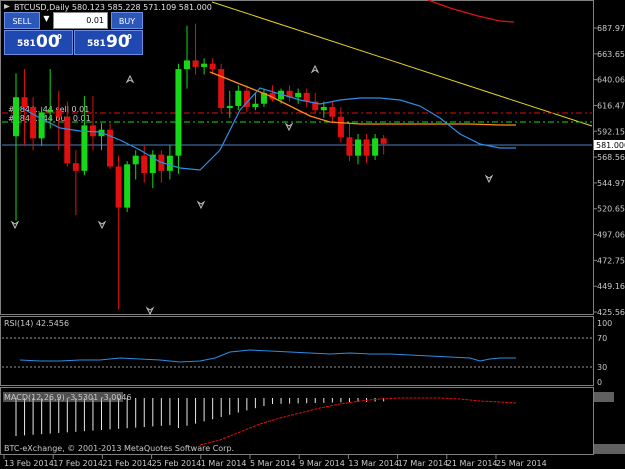  I want to click on current-price-label: 581.000, so click(610, 145).